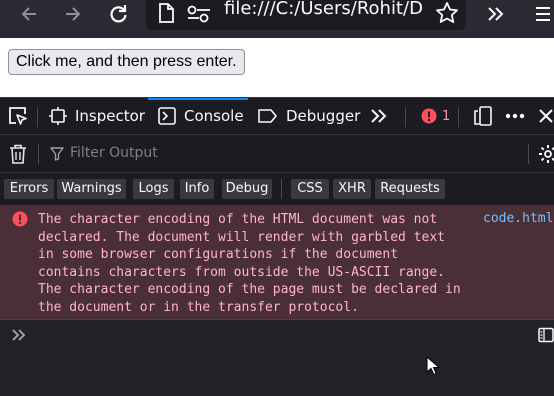  Describe the element at coordinates (546, 116) in the screenshot. I see `close-devtools-icon` at that location.